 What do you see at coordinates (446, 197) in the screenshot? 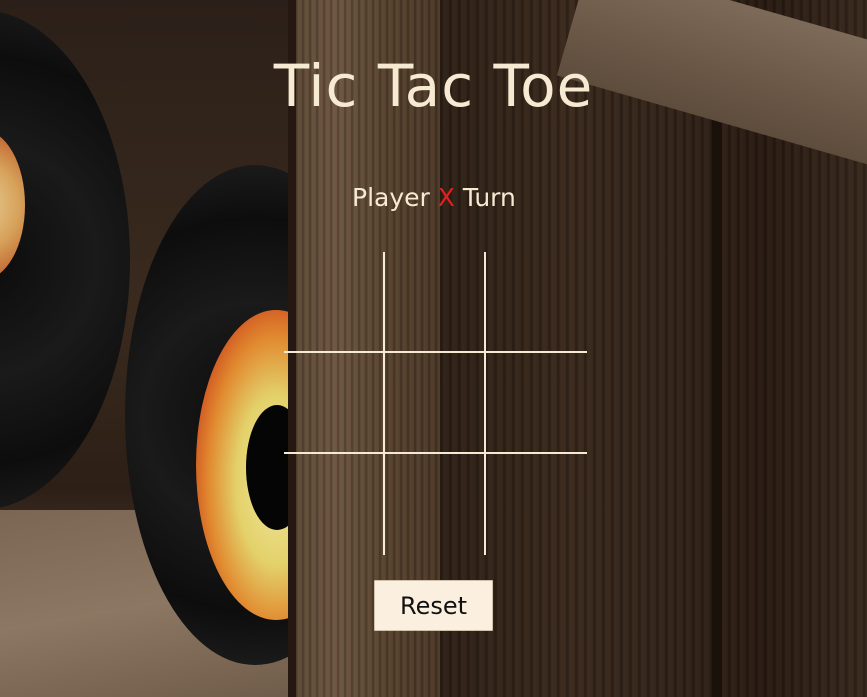
I see `current-player-mark: X` at bounding box center [446, 197].